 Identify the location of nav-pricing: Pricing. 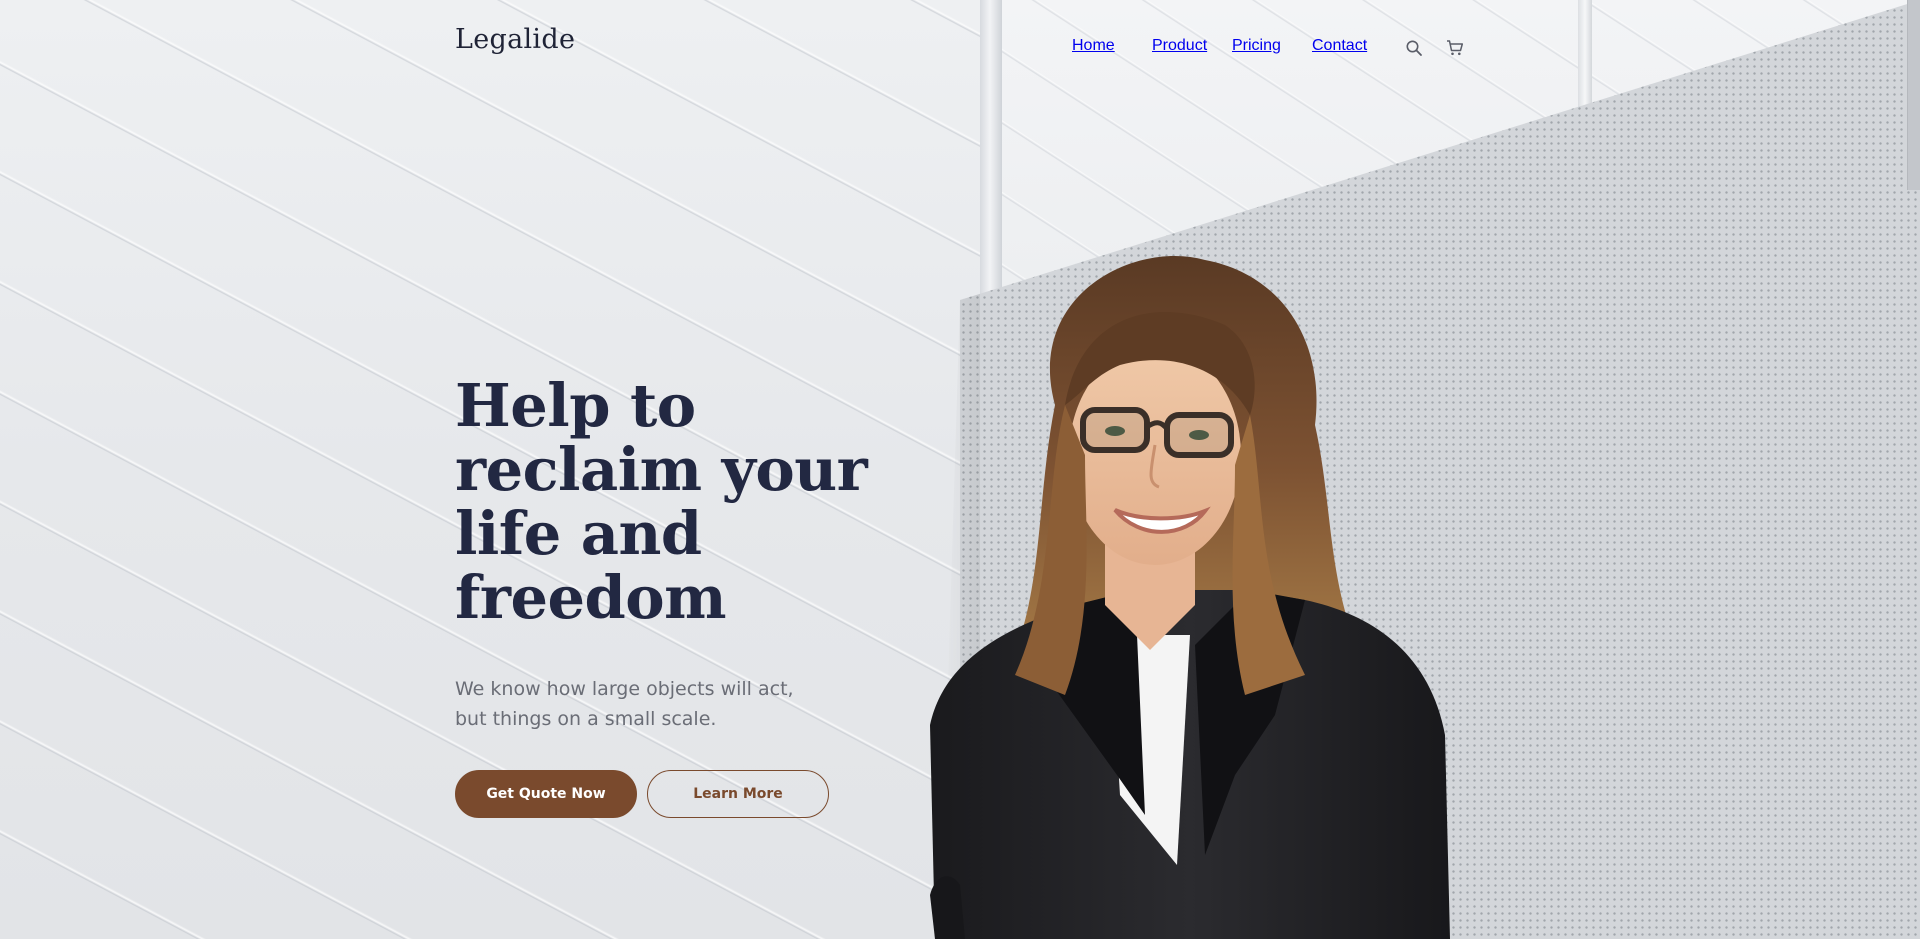
(1256, 46).